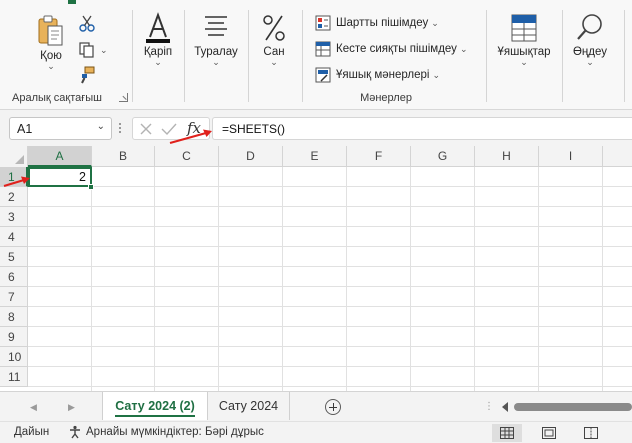 This screenshot has width=632, height=443. I want to click on dialog-launcher-icon, so click(123, 97).